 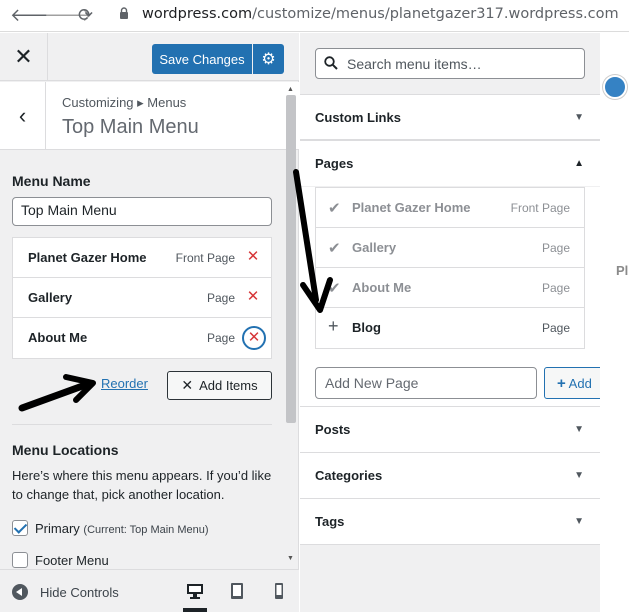 What do you see at coordinates (450, 522) in the screenshot?
I see `section-tags: Tags ▼` at bounding box center [450, 522].